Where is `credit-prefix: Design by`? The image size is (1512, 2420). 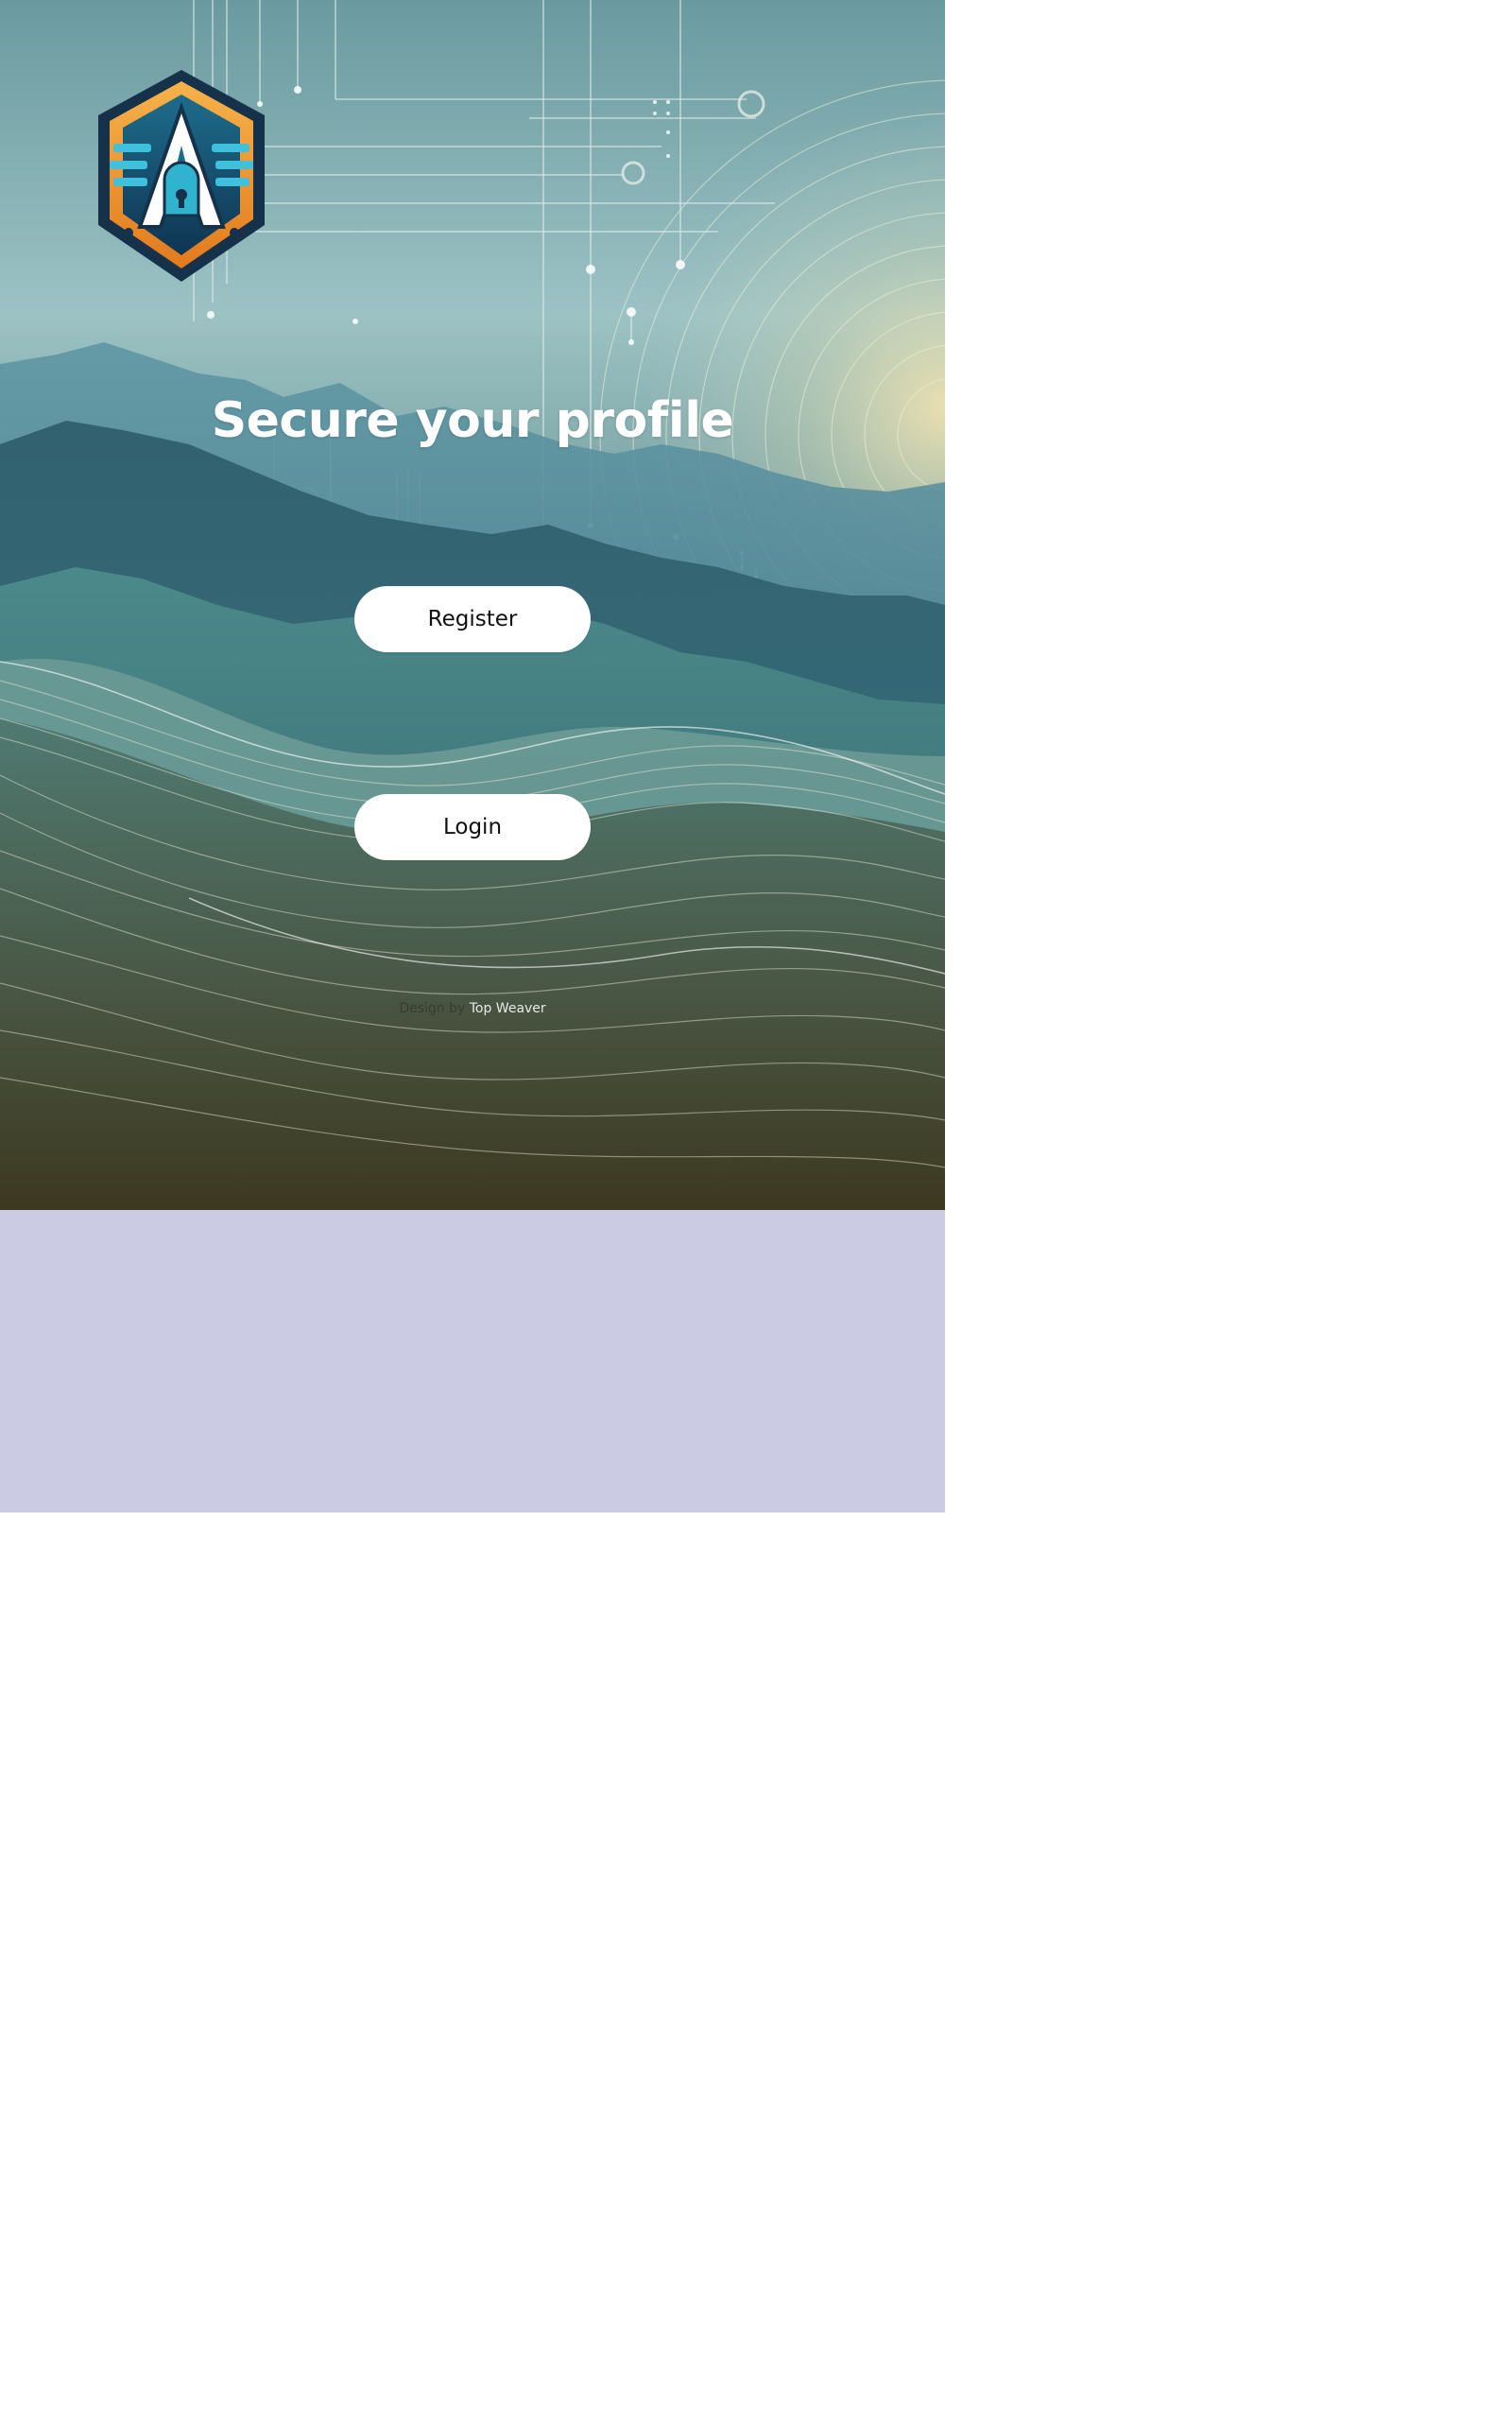
credit-prefix: Design by is located at coordinates (432, 1008).